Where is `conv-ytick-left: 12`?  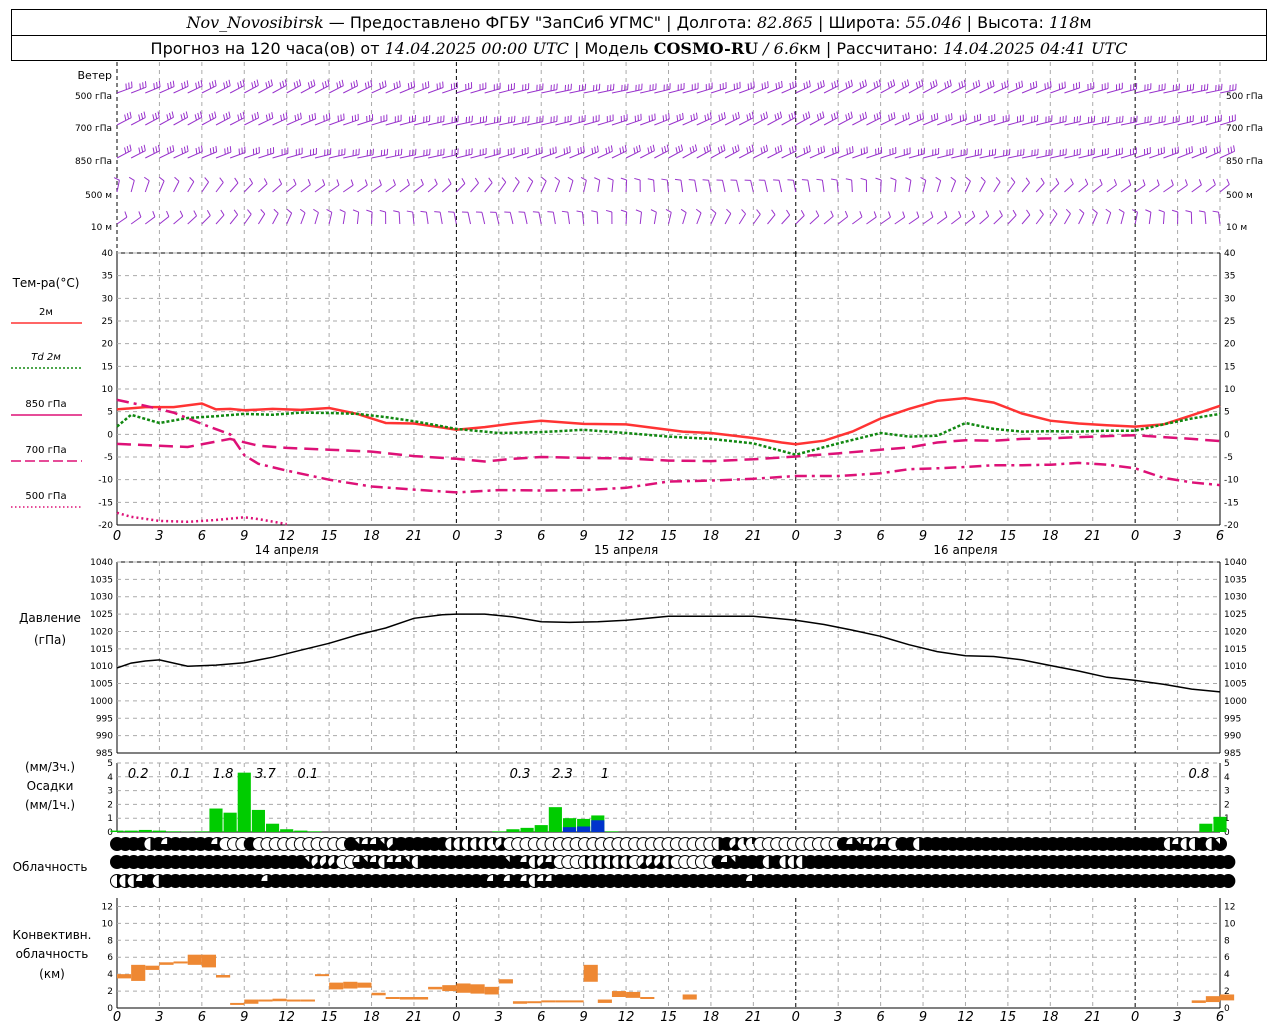 conv-ytick-left: 12 is located at coordinates (107, 907).